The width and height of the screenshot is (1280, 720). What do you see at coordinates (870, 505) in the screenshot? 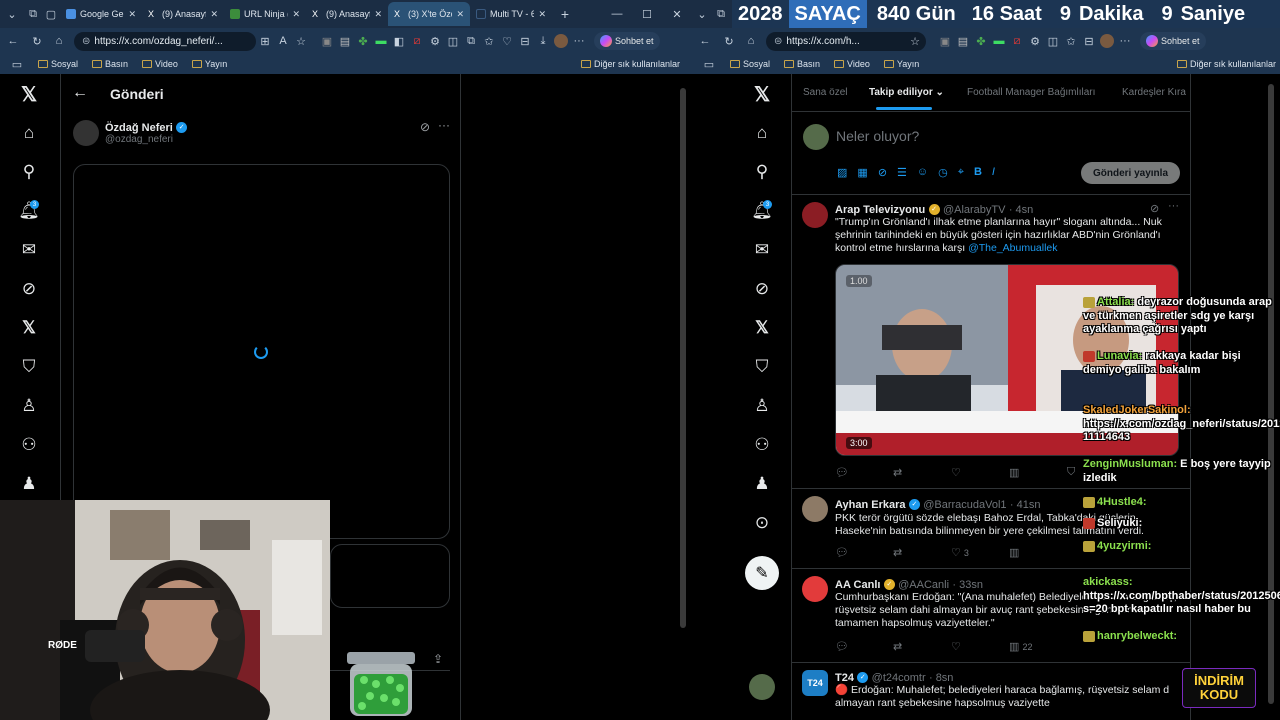
I see `post-author: Ayhan Erkara` at bounding box center [870, 505].